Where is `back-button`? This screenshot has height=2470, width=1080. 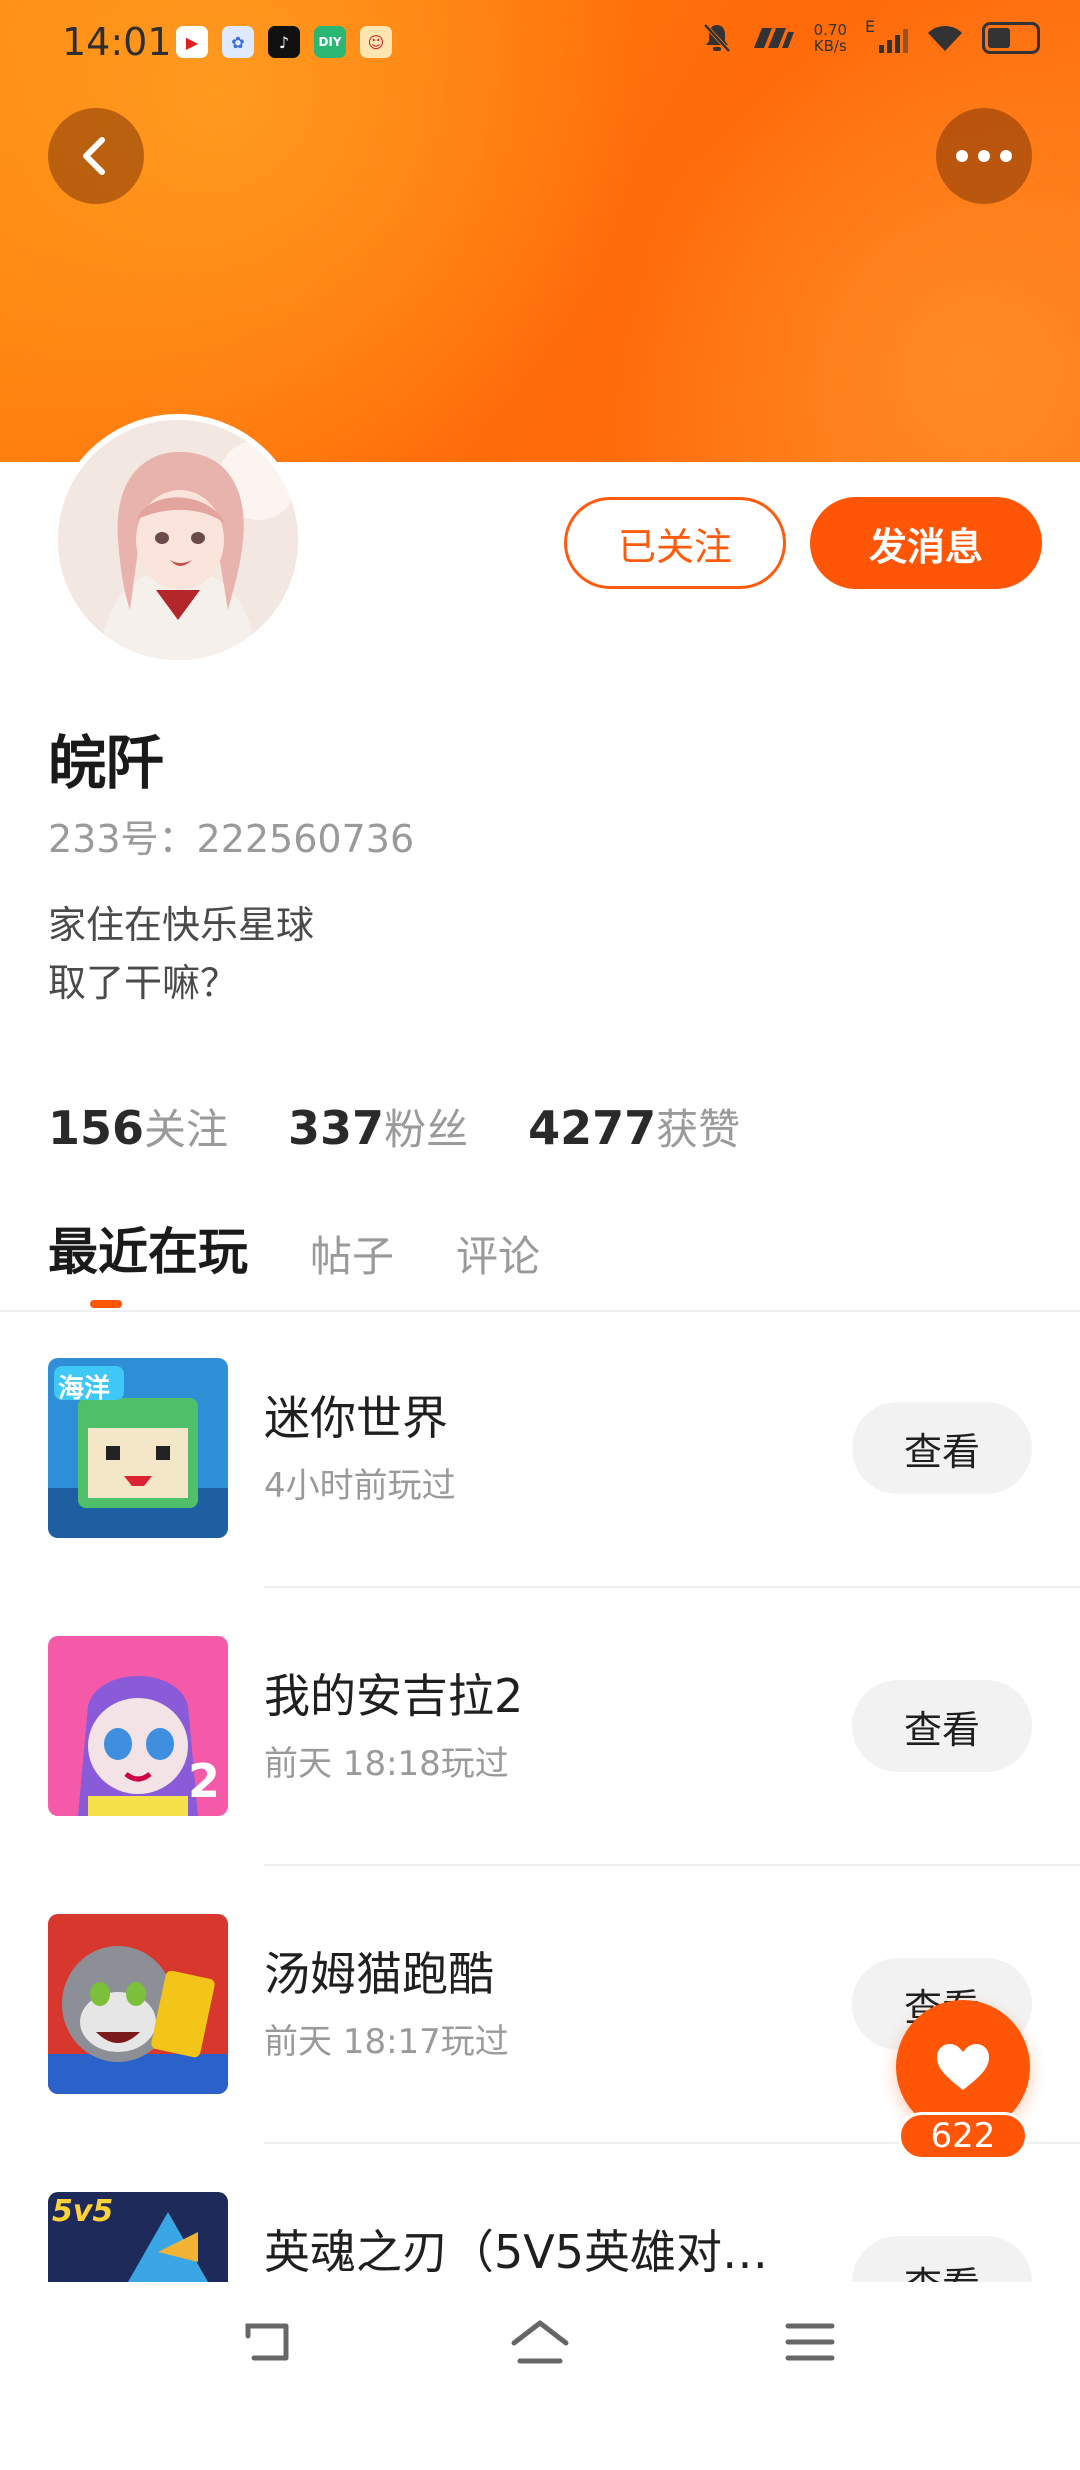 back-button is located at coordinates (96, 156).